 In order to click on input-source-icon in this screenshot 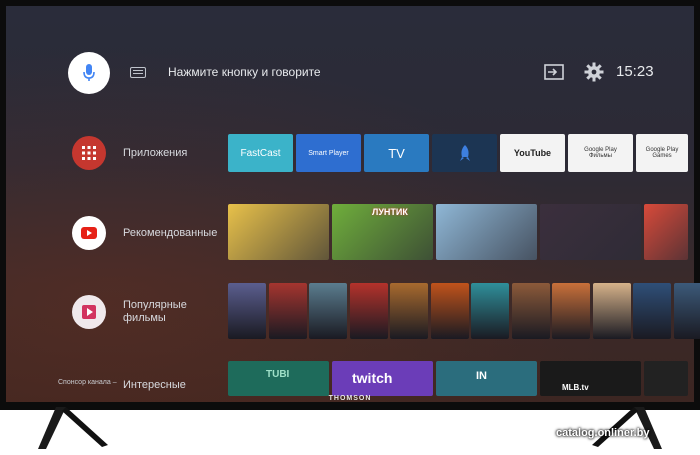, I will do `click(554, 72)`.